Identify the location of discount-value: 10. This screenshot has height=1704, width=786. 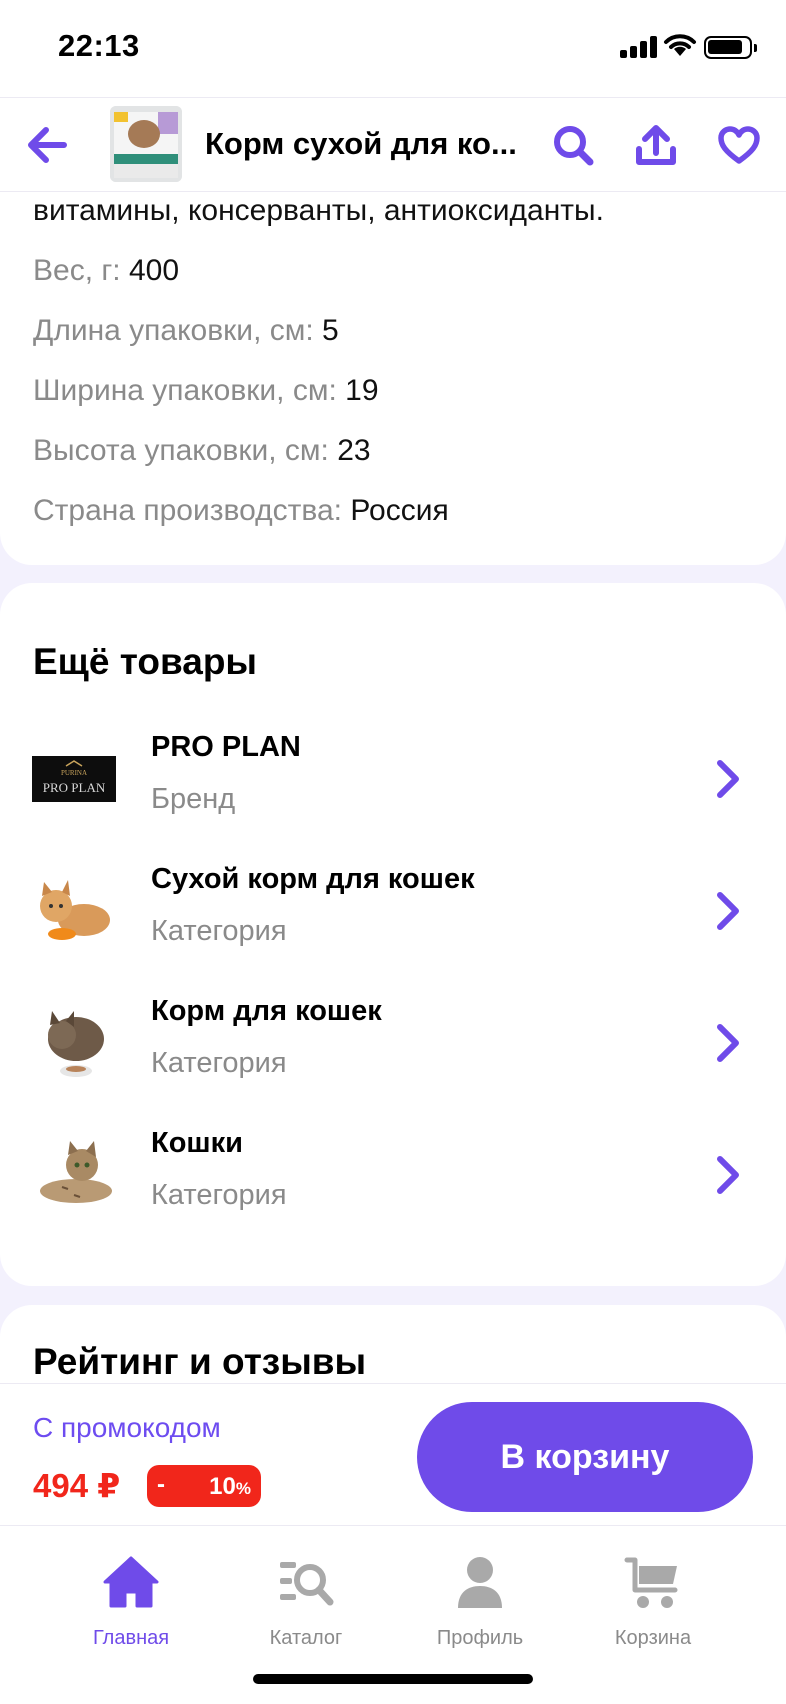
(222, 1486).